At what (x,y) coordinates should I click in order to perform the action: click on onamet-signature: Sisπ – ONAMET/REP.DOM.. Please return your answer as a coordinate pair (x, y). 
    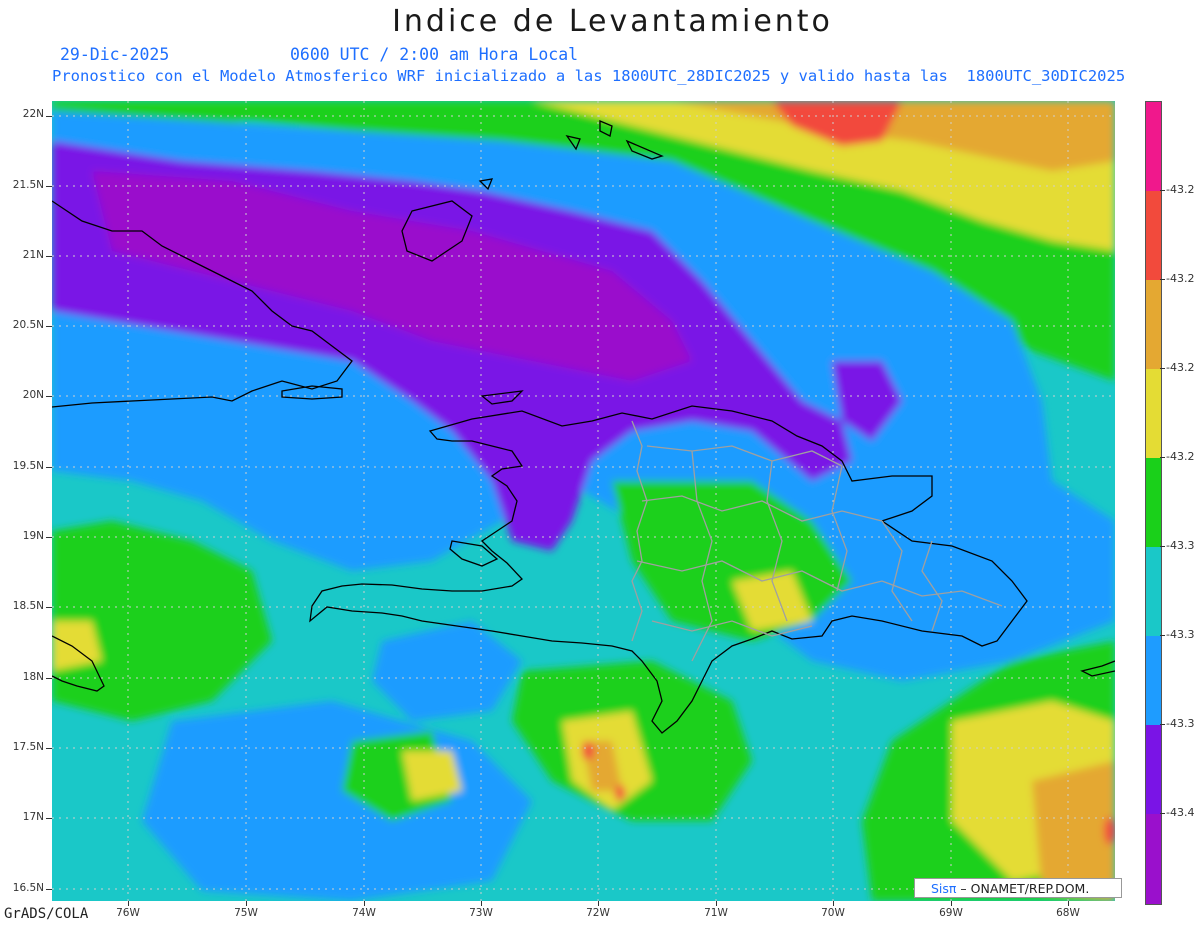
    Looking at the image, I should click on (1018, 888).